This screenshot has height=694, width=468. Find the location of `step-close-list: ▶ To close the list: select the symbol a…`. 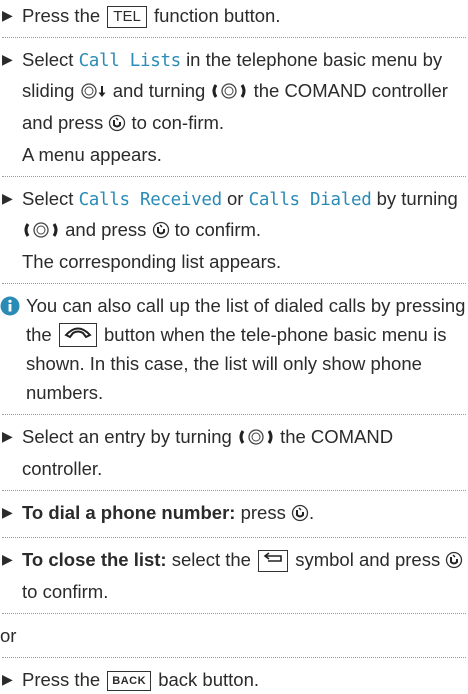

step-close-list: ▶ To close the list: select the symbol a… is located at coordinates (234, 575).